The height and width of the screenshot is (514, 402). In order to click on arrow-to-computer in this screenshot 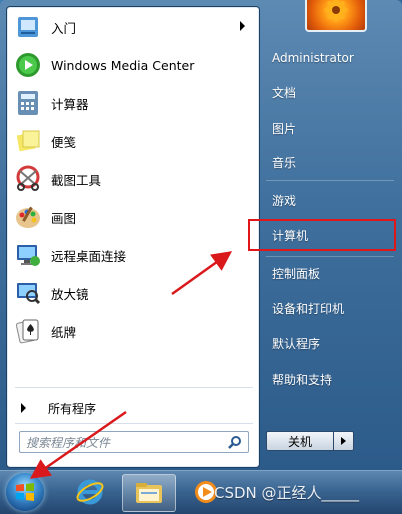, I will do `click(202, 273)`.